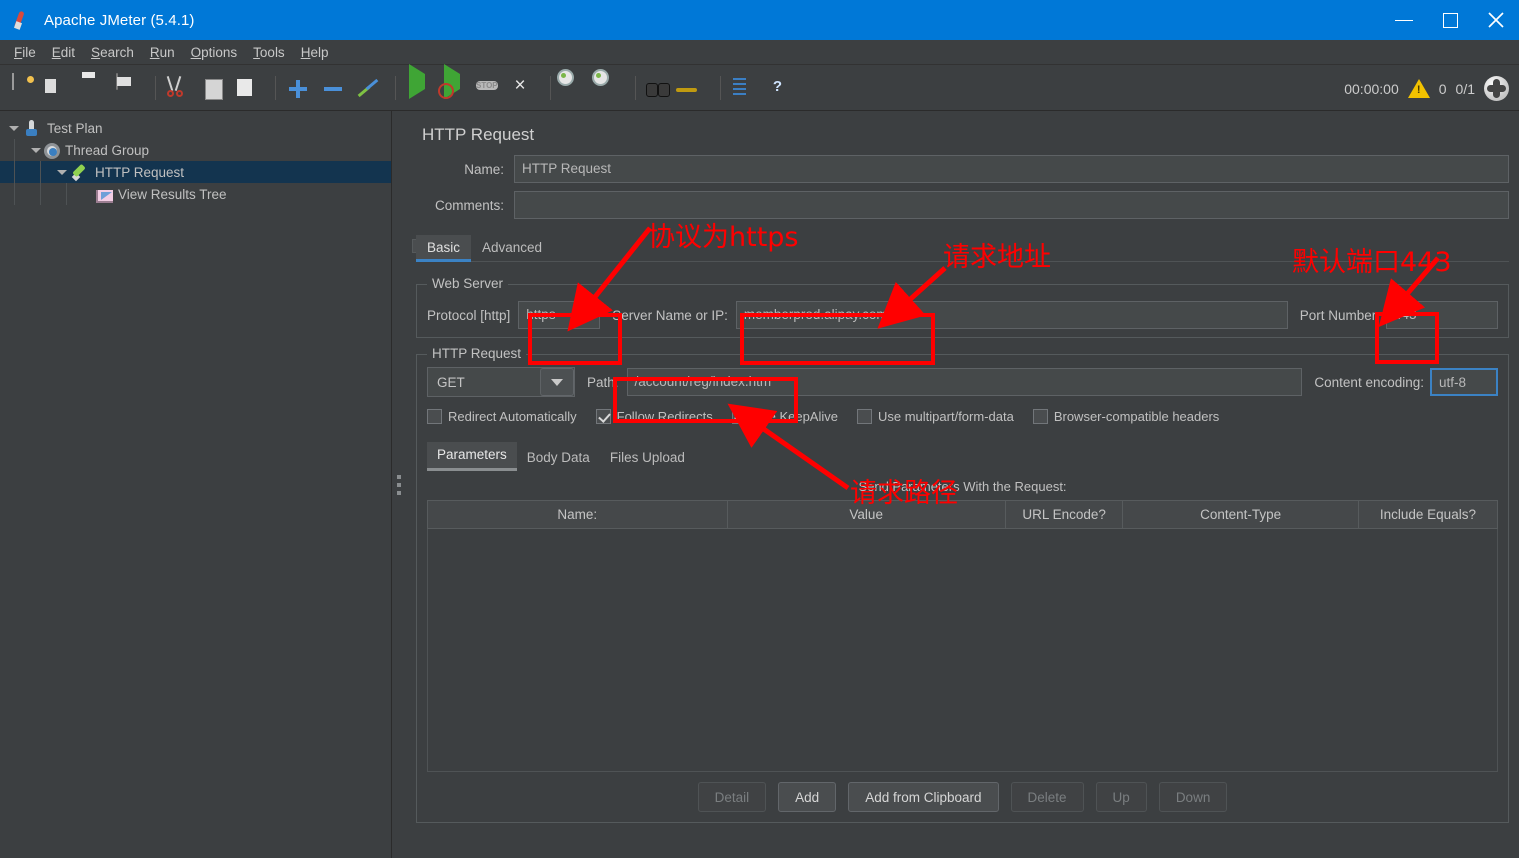 The height and width of the screenshot is (858, 1519). What do you see at coordinates (22, 20) in the screenshot?
I see `jmeter-feather-icon` at bounding box center [22, 20].